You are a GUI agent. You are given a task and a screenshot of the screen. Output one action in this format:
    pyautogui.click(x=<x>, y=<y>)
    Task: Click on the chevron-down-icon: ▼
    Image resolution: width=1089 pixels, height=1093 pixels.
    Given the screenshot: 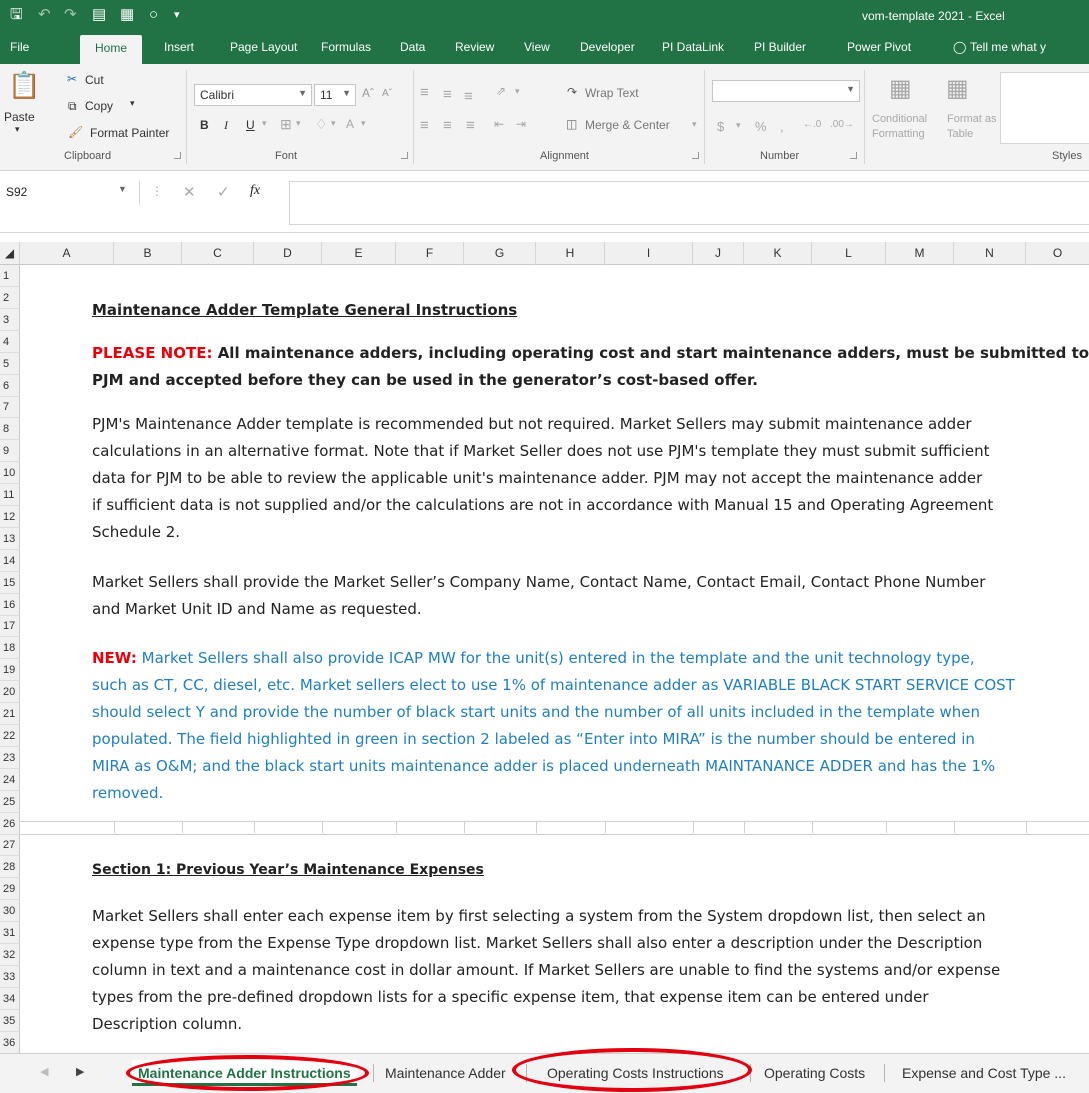 What is the action you would take?
    pyautogui.click(x=122, y=189)
    